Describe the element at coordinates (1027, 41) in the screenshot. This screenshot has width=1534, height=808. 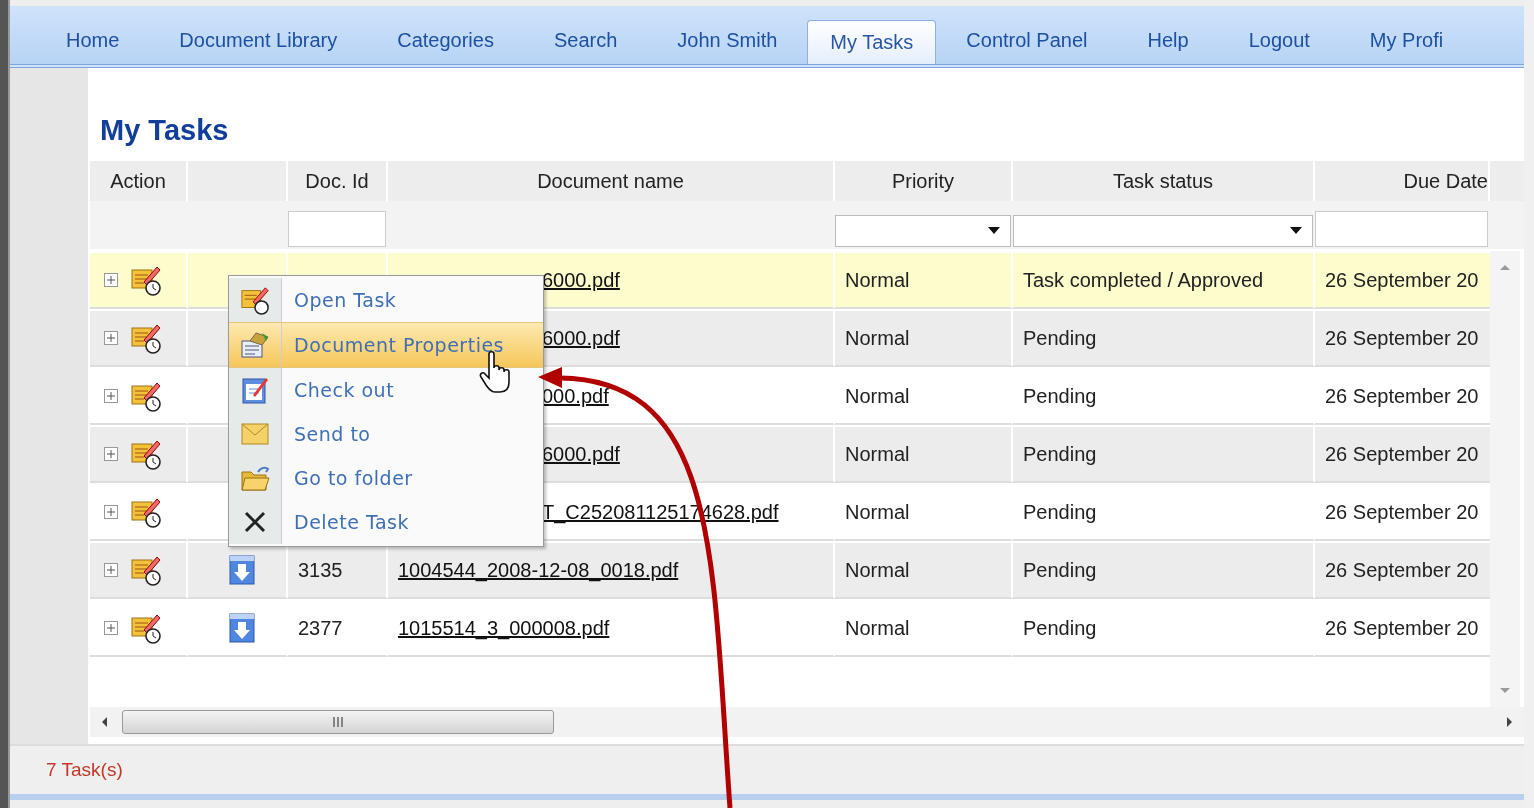
I see `nav-tab: Control Panel` at that location.